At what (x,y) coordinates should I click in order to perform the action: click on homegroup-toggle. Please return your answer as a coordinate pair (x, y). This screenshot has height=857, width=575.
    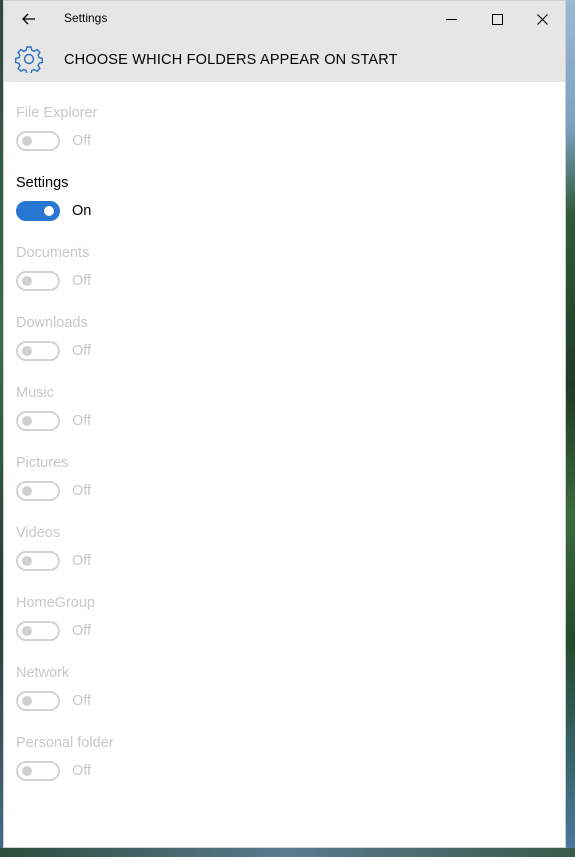
    Looking at the image, I should click on (38, 631).